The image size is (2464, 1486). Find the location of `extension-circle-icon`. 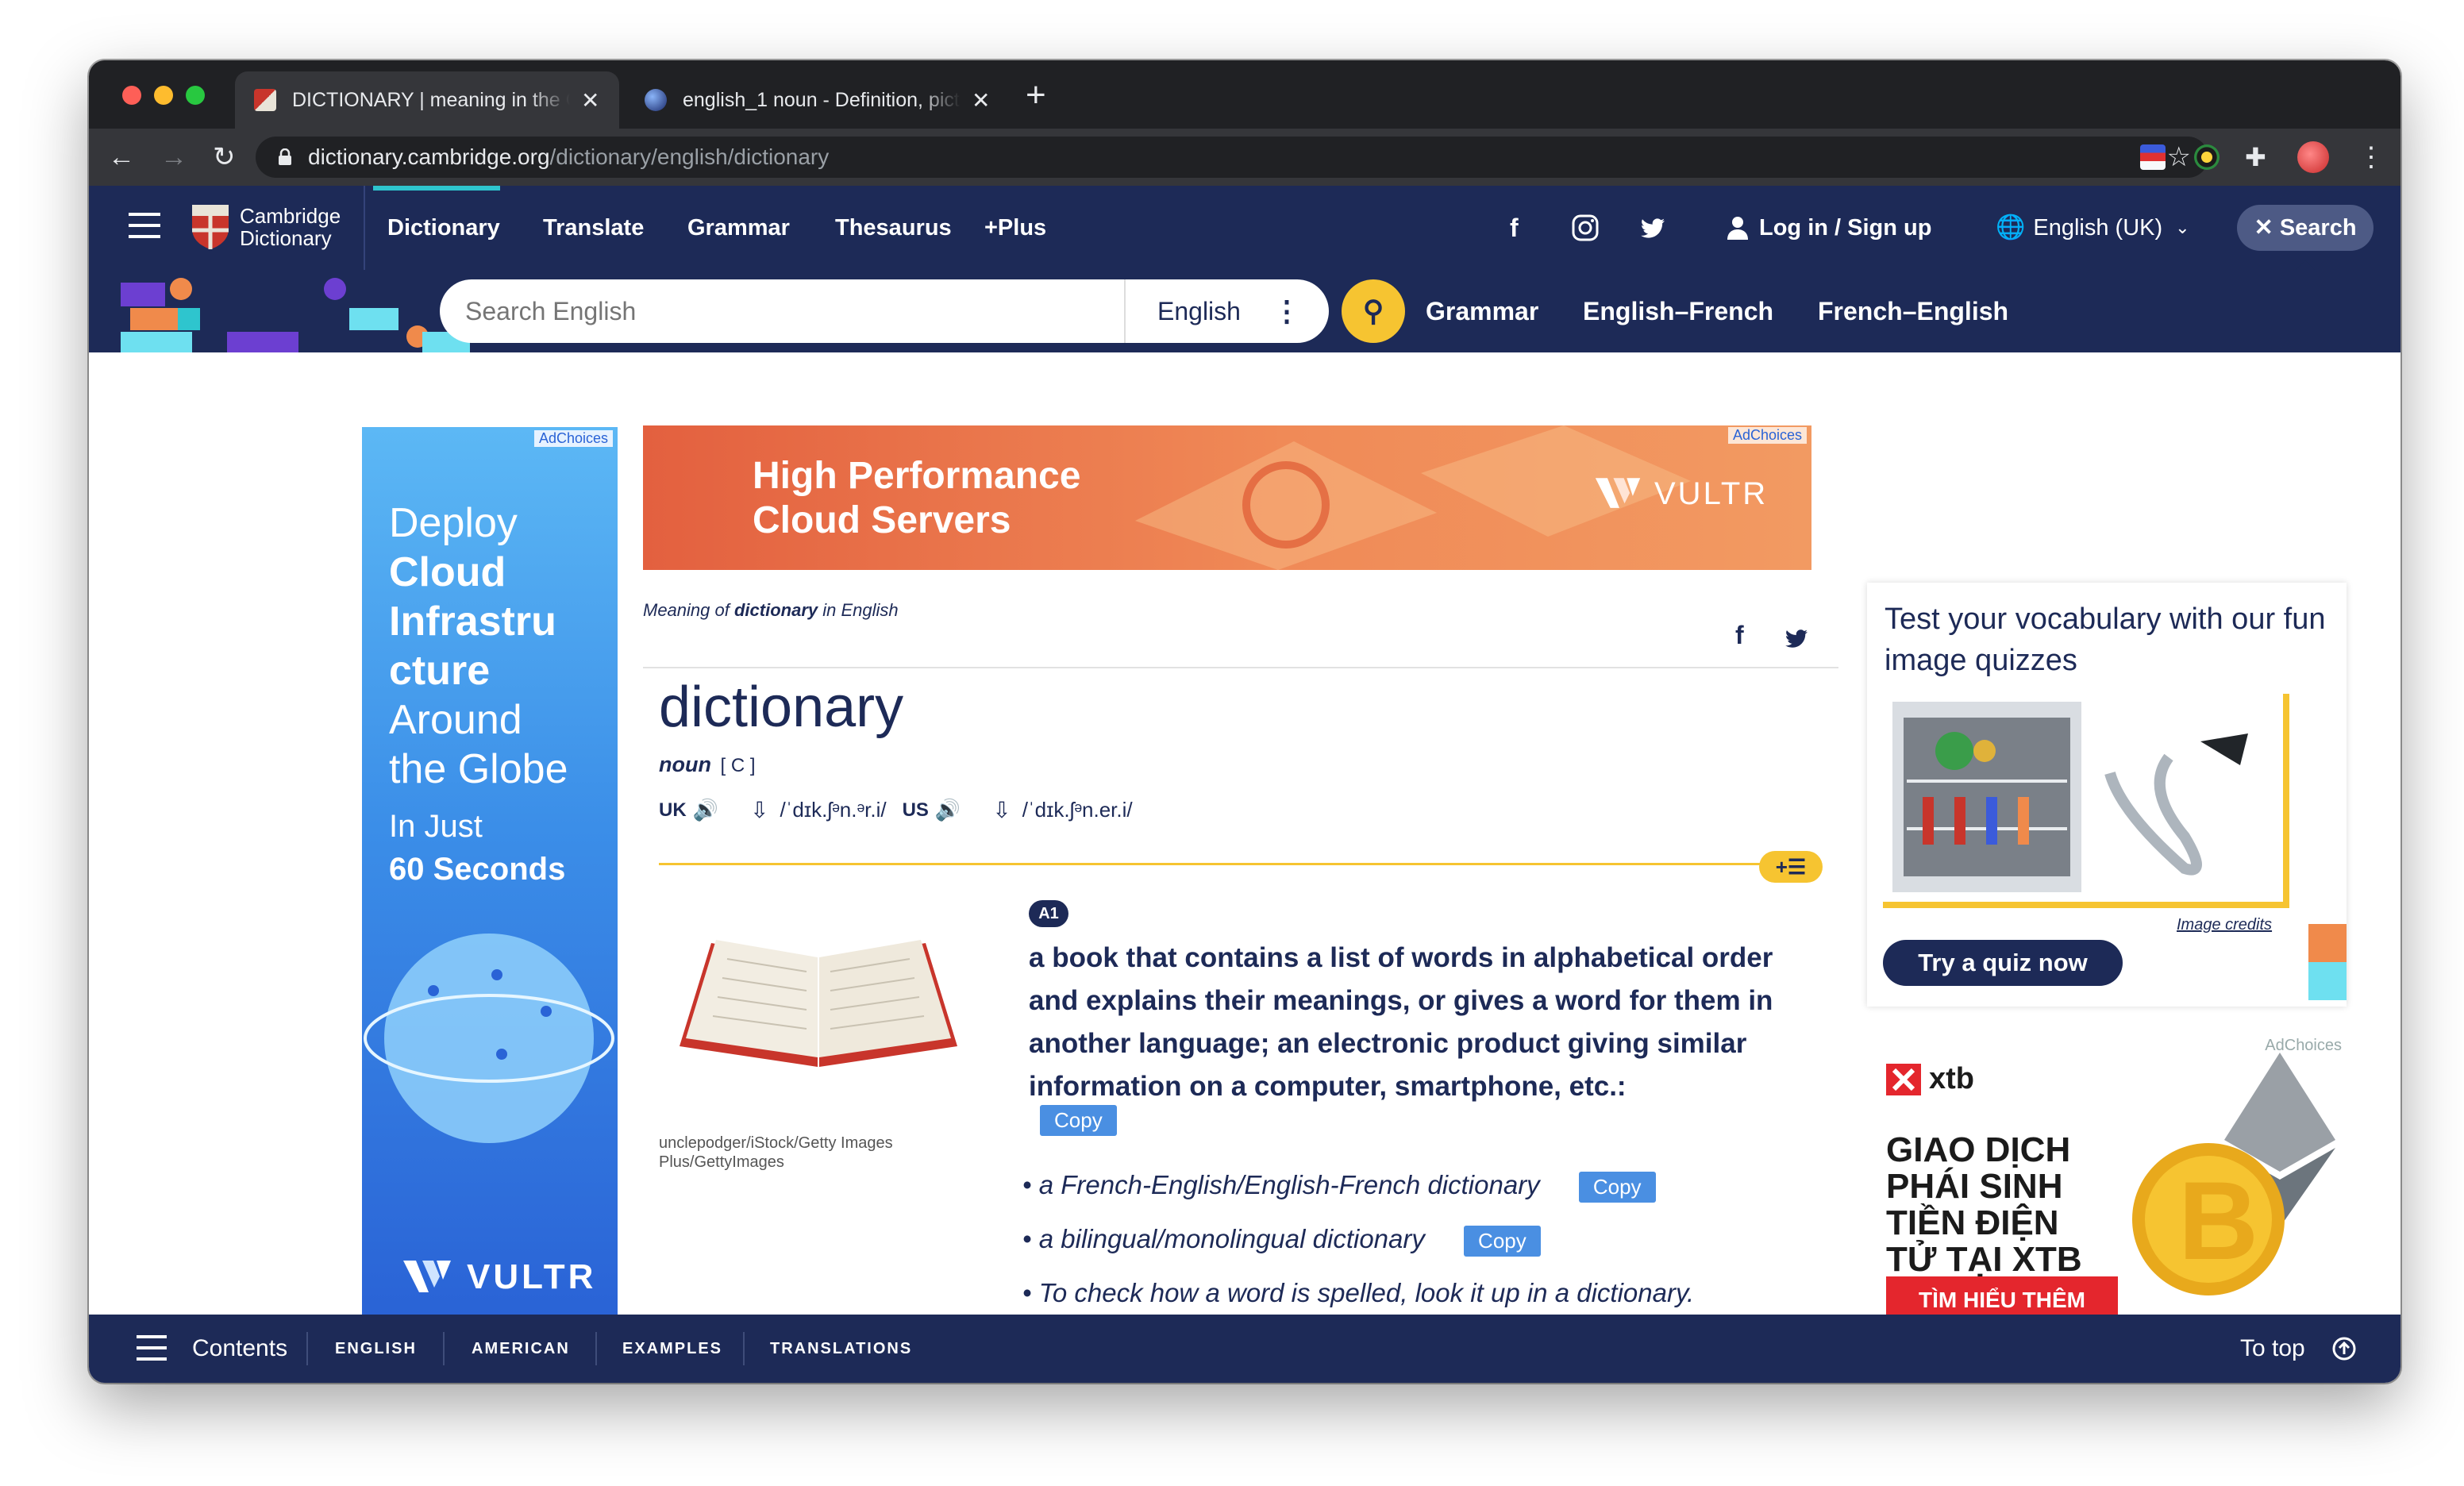

extension-circle-icon is located at coordinates (2207, 157).